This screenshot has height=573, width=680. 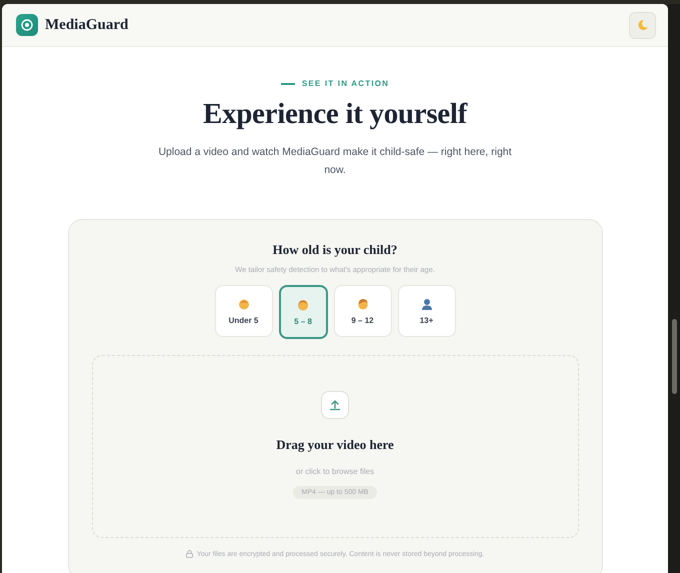 I want to click on brand-name: MediaGuard, so click(x=86, y=25).